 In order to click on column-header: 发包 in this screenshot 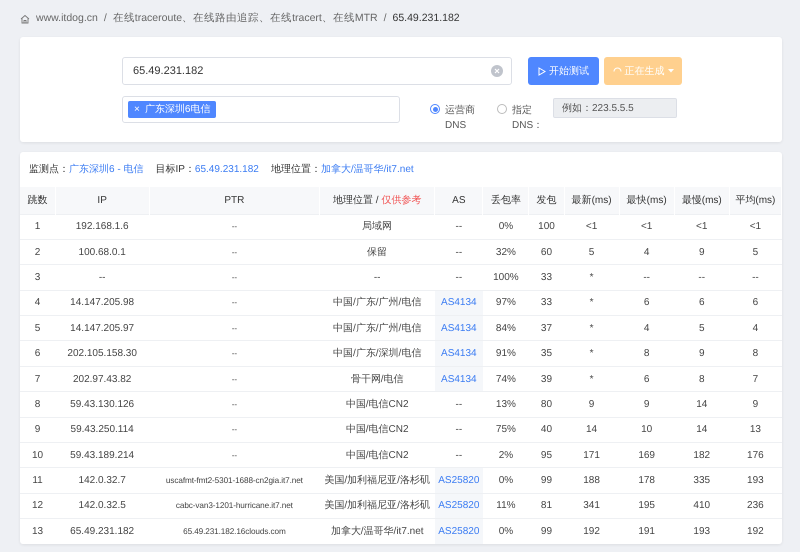, I will do `click(546, 200)`.